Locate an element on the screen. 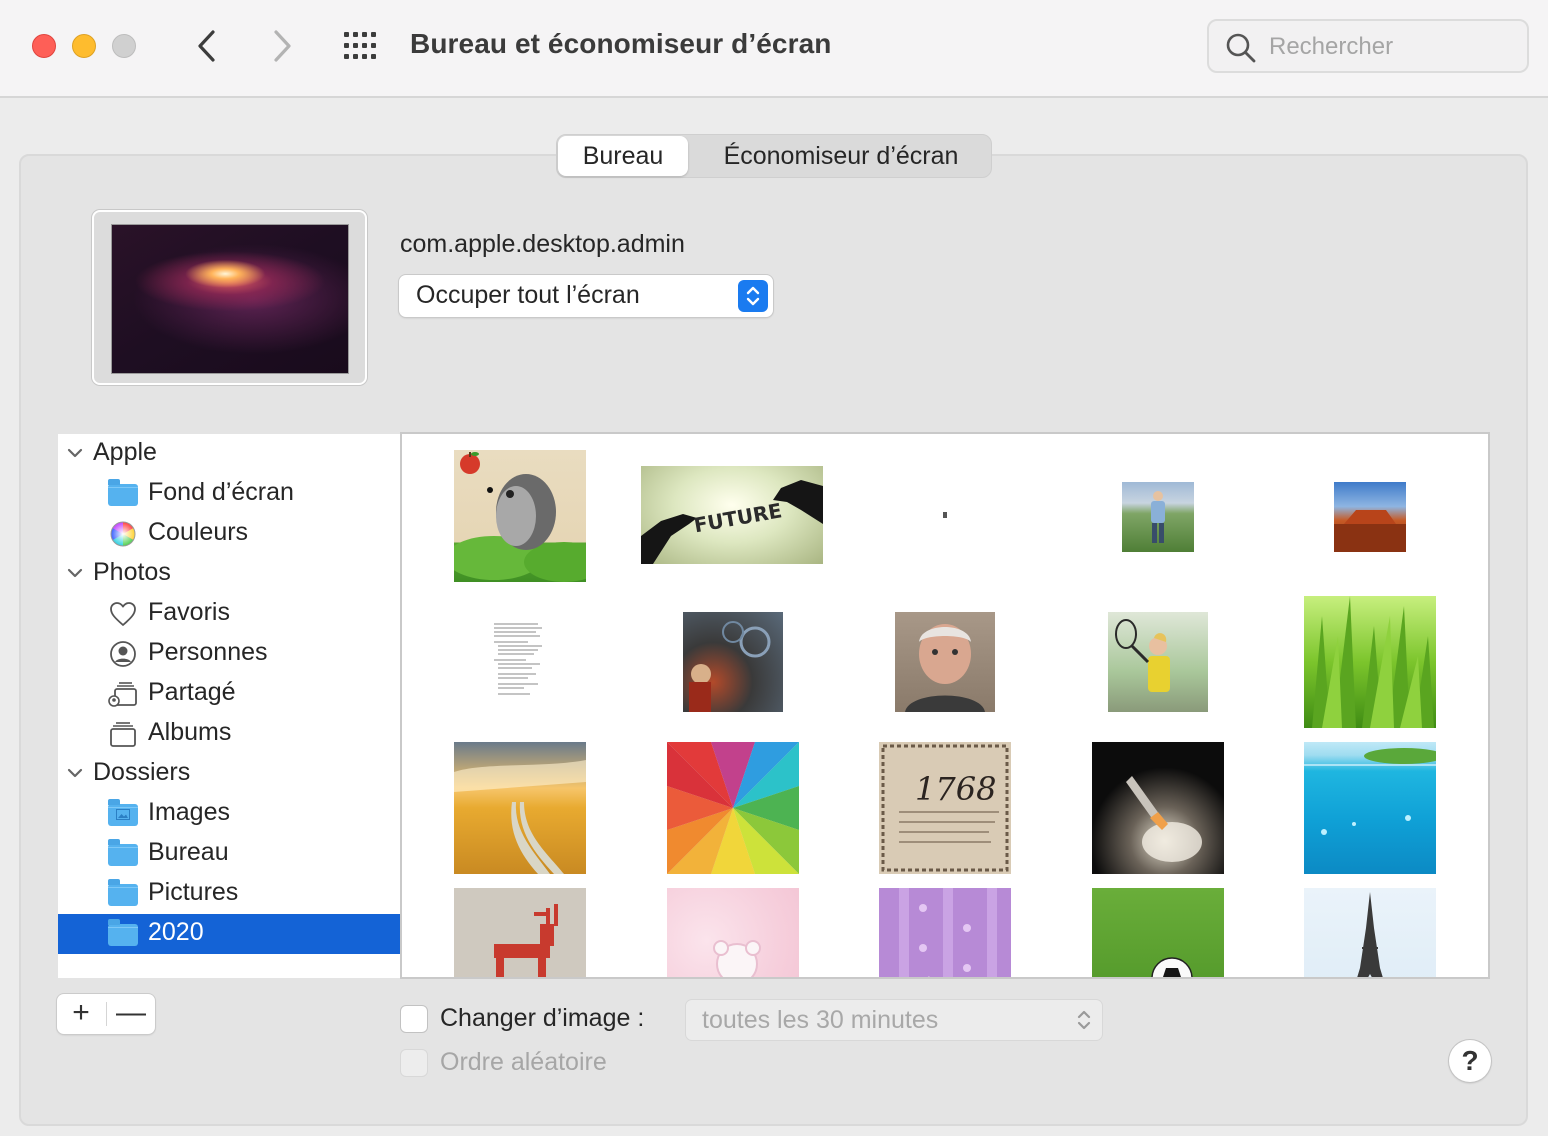  sidebar-item-images: Images is located at coordinates (229, 814).